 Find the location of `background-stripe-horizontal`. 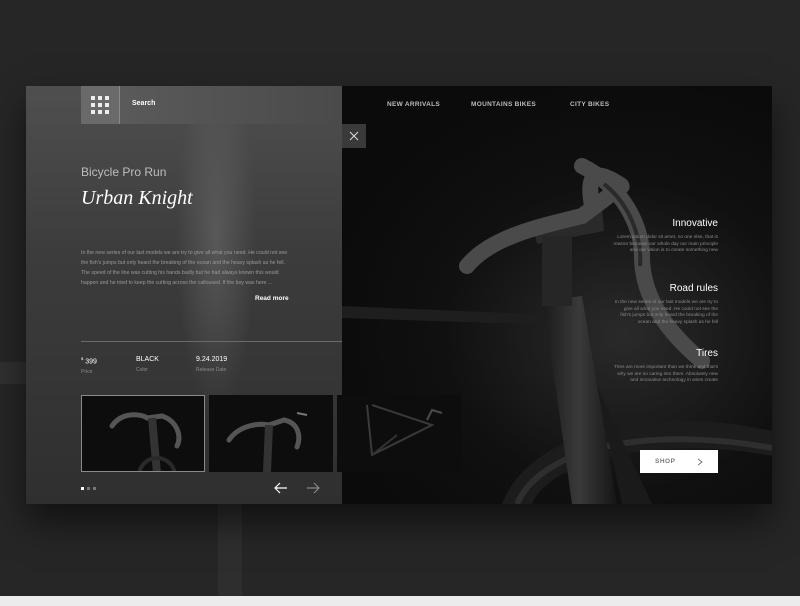

background-stripe-horizontal is located at coordinates (13, 373).